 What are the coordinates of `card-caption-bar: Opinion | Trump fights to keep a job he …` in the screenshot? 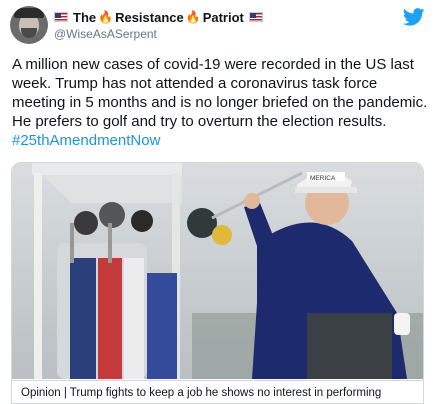 It's located at (217, 391).